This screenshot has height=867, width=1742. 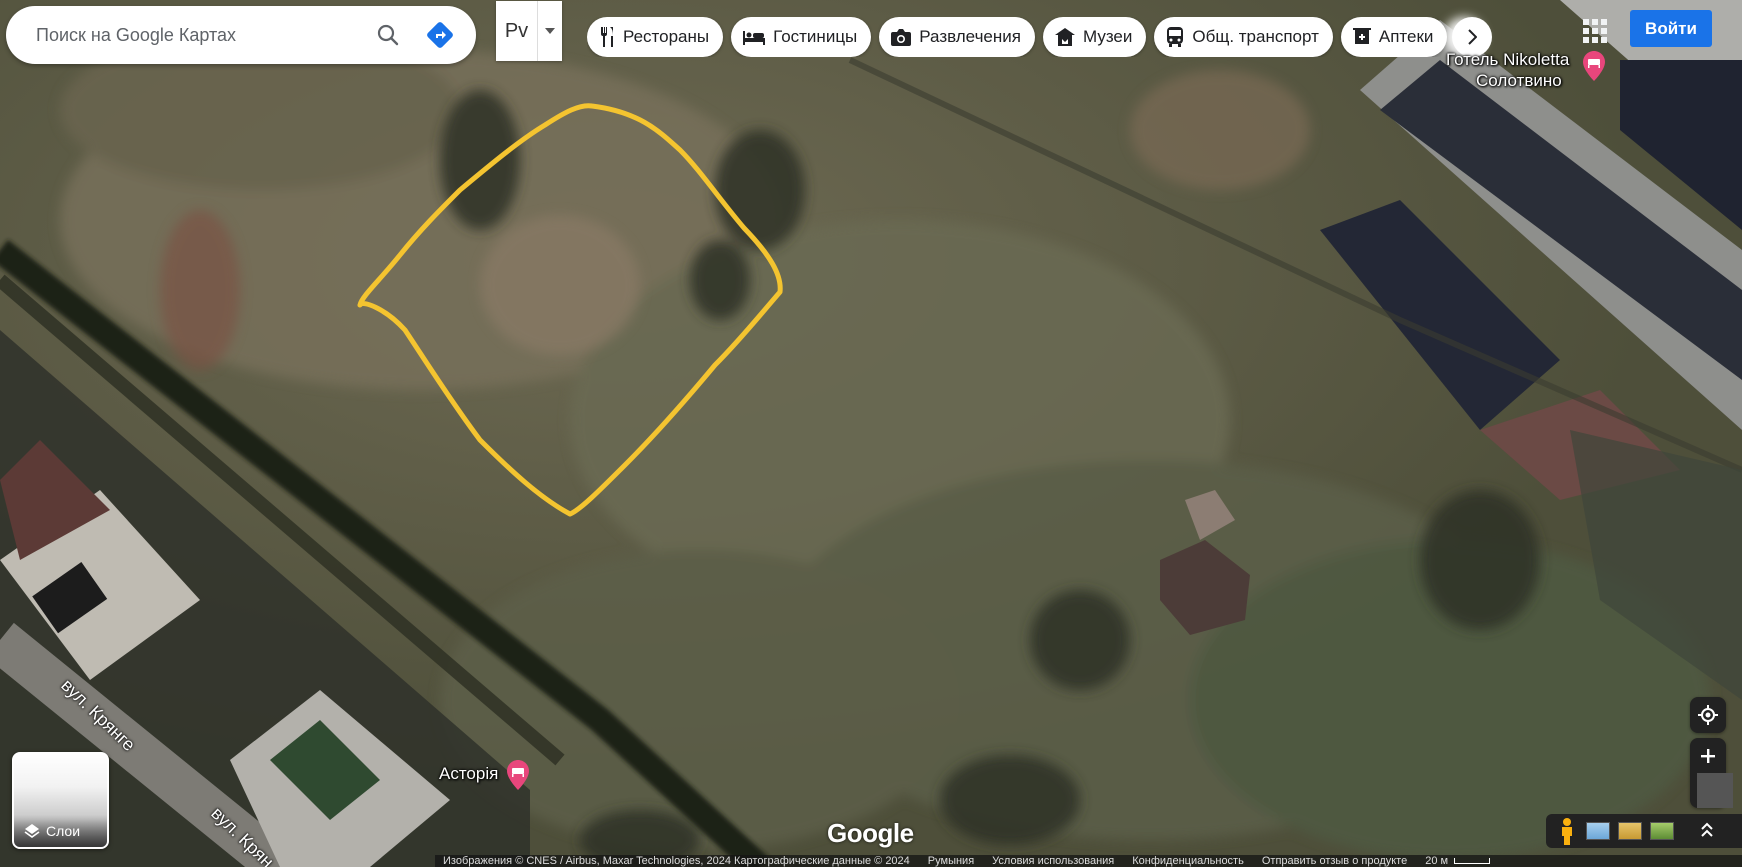 I want to click on zoom-in-button, so click(x=1708, y=755).